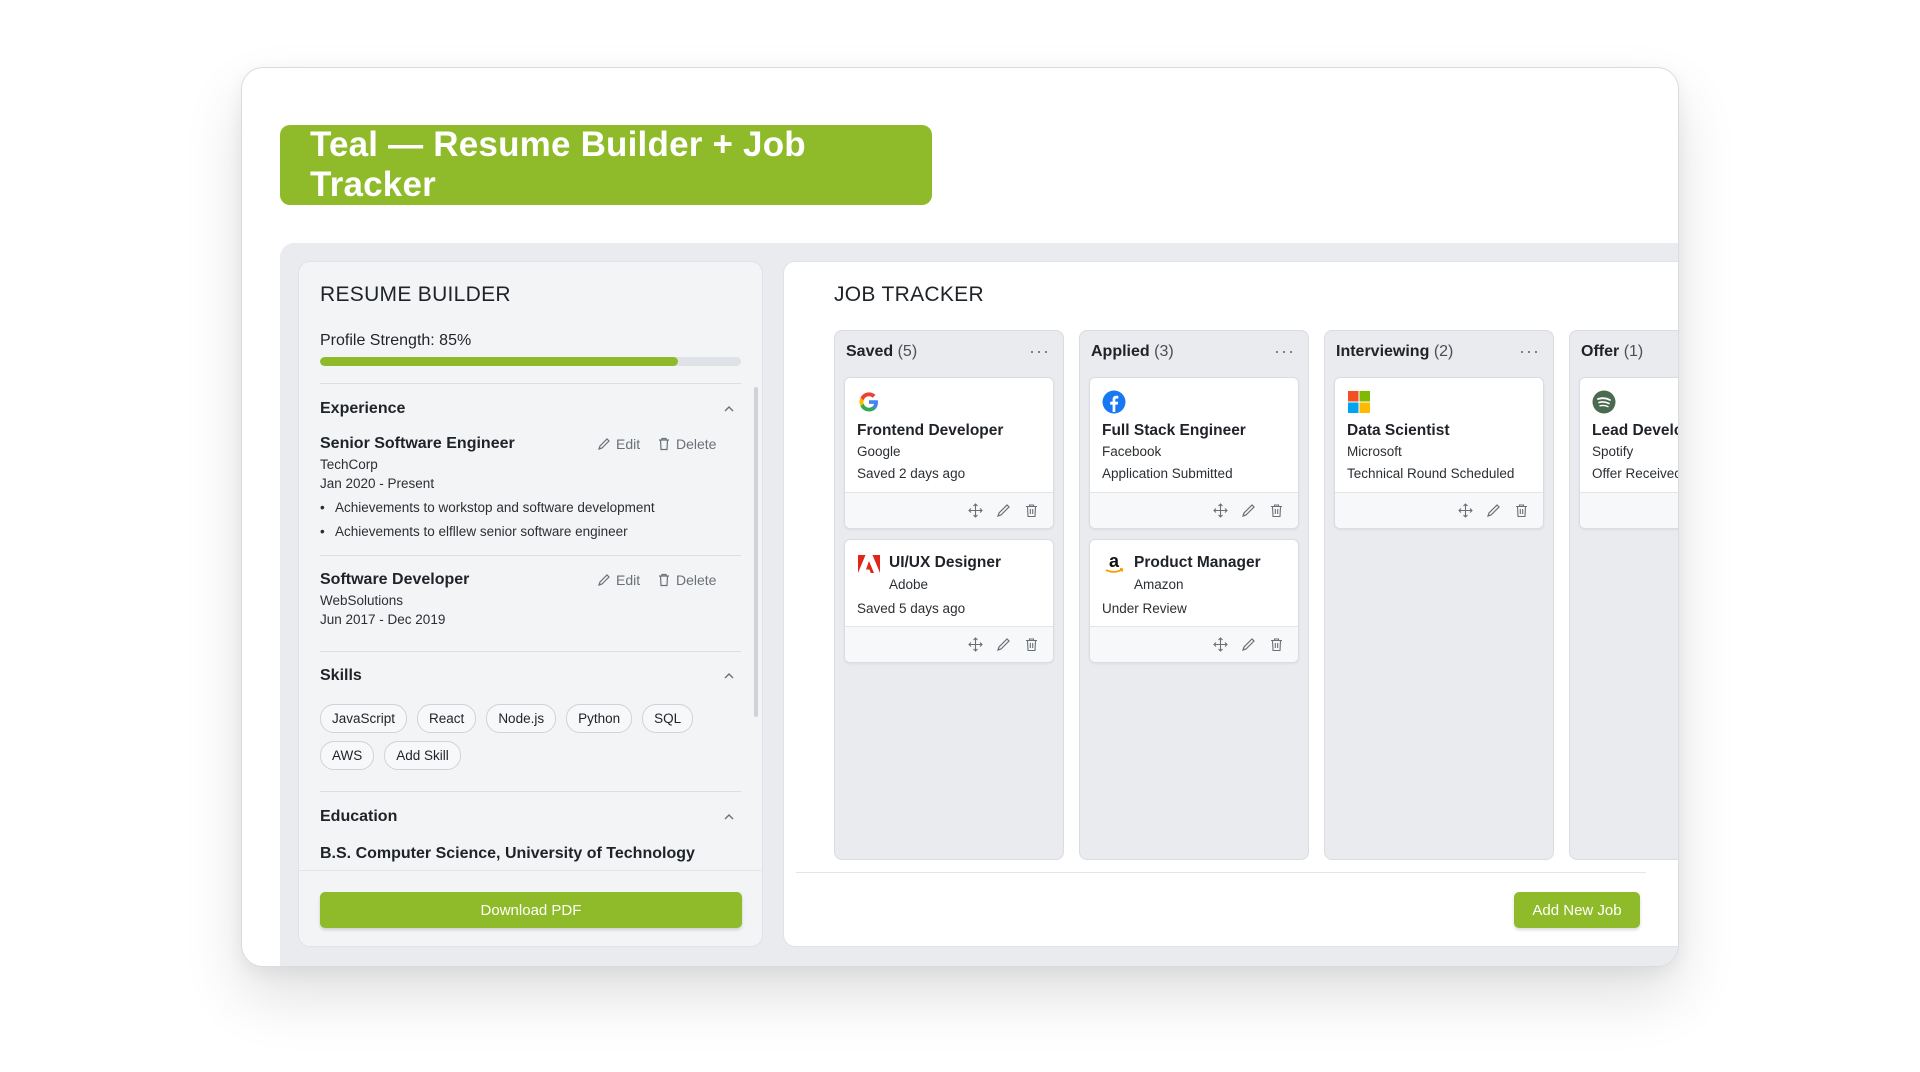 This screenshot has height=1072, width=1920. I want to click on page-title-banner: Teal — Resume Builder + Job Tracker, so click(606, 165).